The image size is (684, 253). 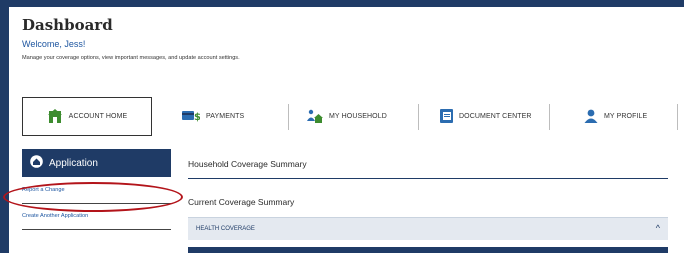 I want to click on sidebar-divider, so click(x=96, y=229).